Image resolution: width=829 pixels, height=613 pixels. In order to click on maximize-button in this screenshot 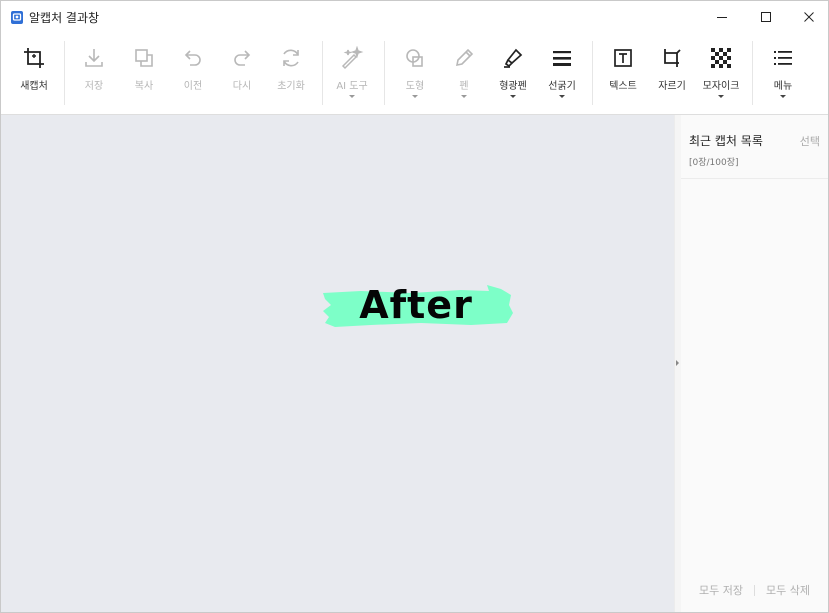, I will do `click(766, 17)`.